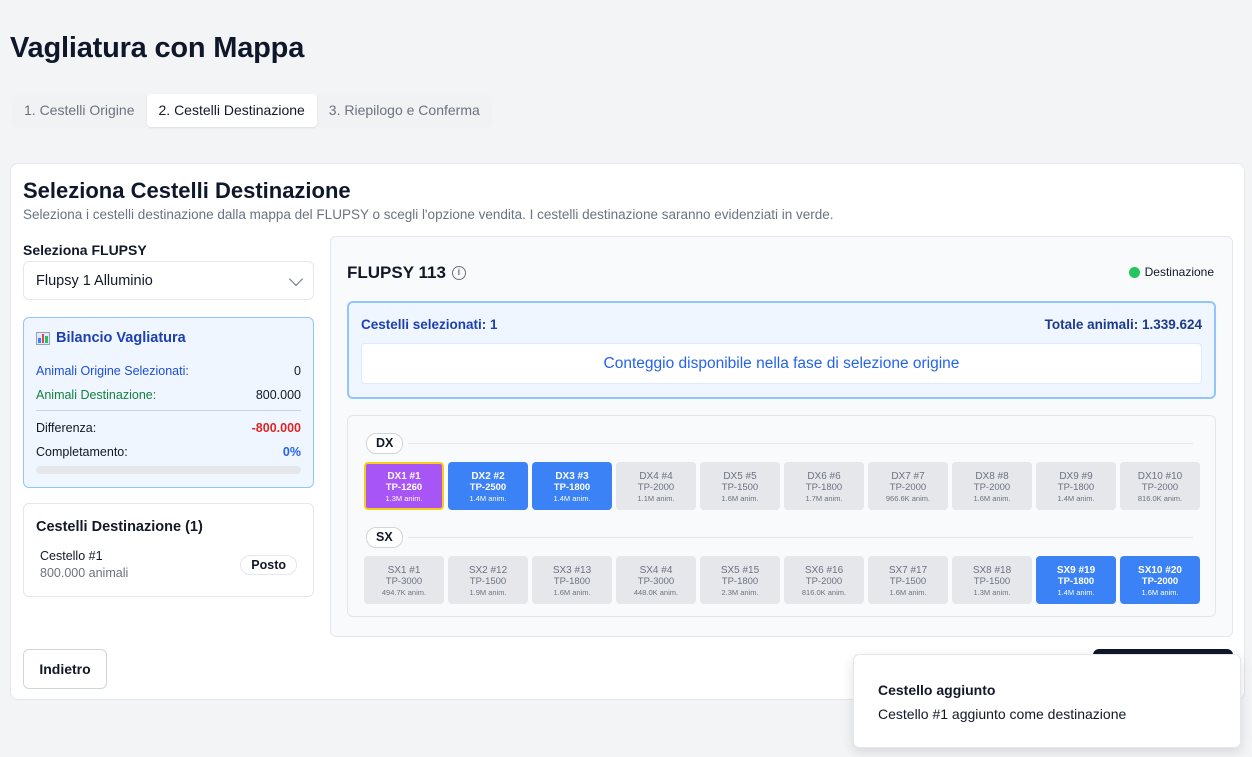 Image resolution: width=1252 pixels, height=757 pixels. Describe the element at coordinates (1123, 324) in the screenshot. I see `total-animals: Totale animali: 1.339.624` at that location.